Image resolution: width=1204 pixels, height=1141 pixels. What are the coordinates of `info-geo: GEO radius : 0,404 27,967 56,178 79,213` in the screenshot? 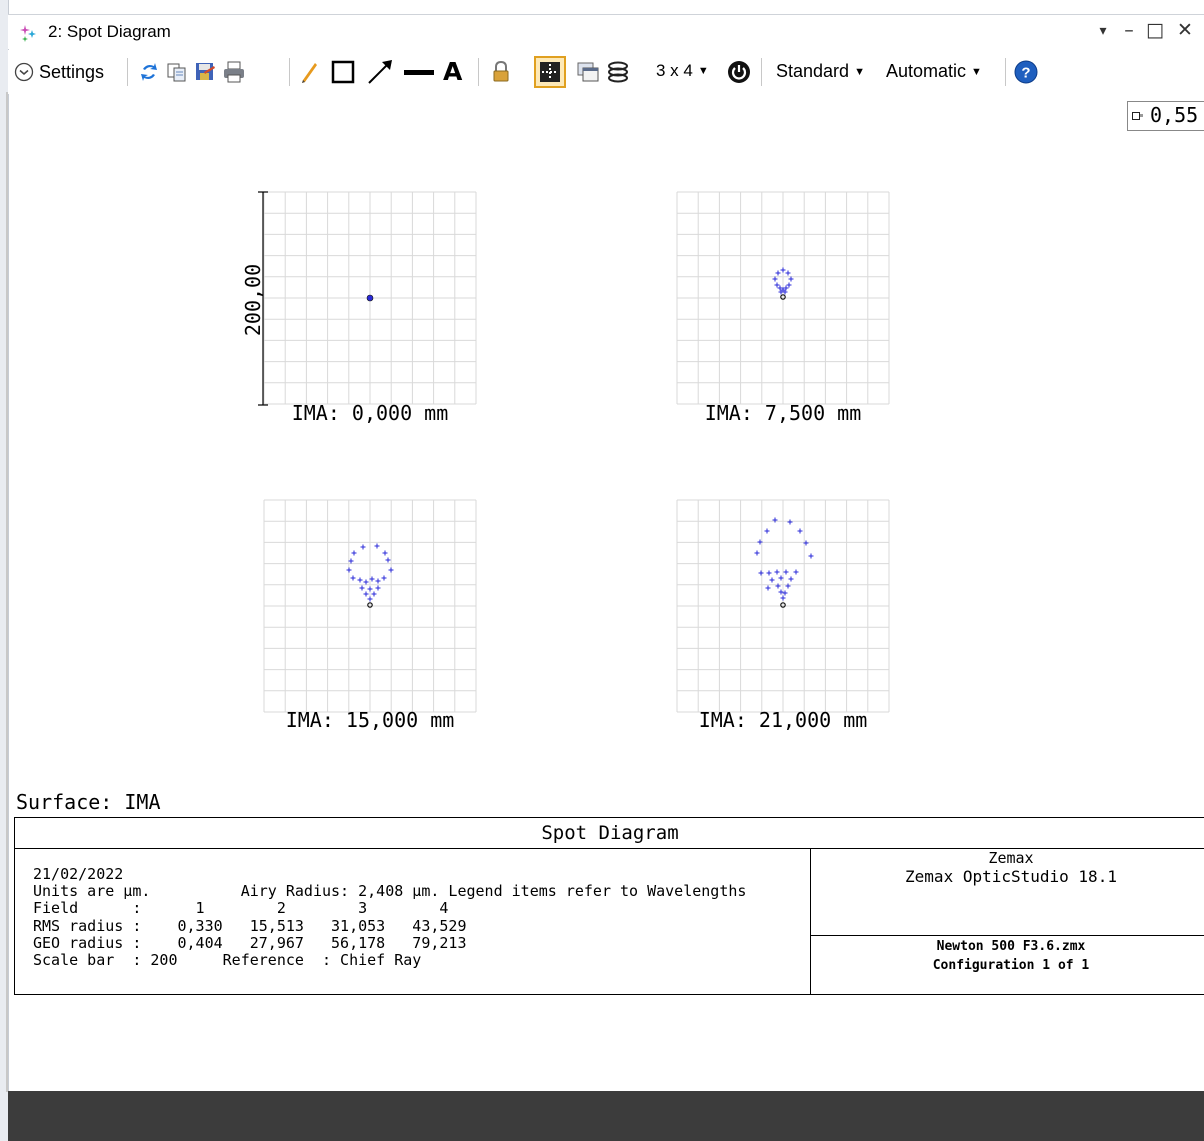 It's located at (250, 942).